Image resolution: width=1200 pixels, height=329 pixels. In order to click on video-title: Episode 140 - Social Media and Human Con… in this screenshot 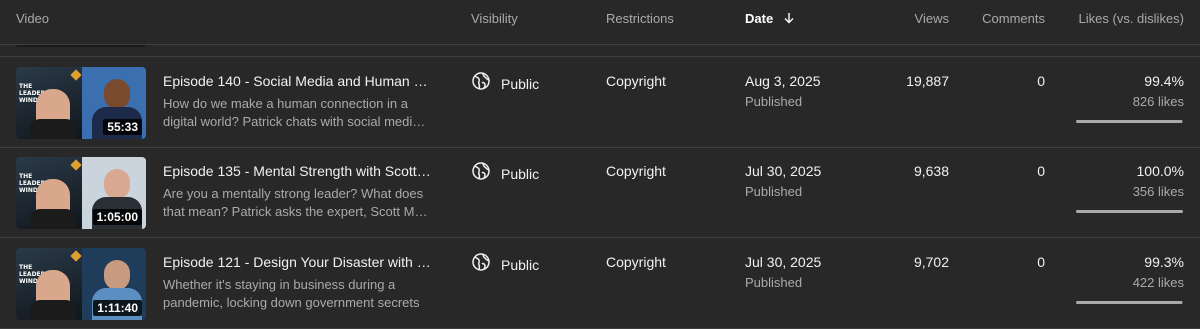, I will do `click(297, 81)`.